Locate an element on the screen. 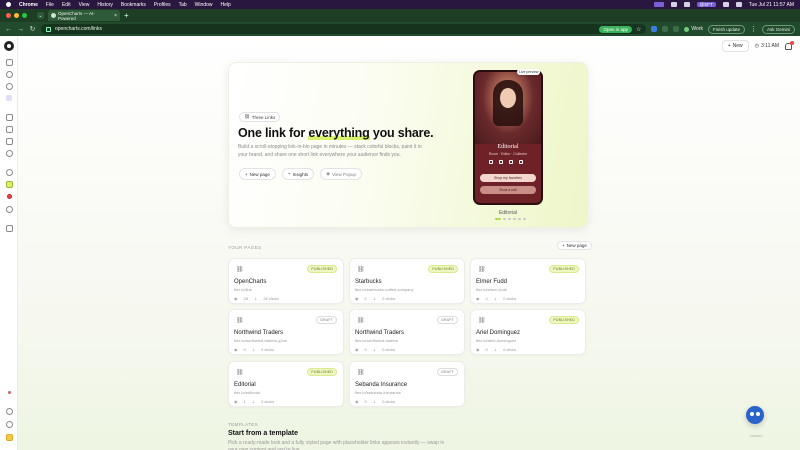 The height and width of the screenshot is (450, 800). new-button: + New is located at coordinates (735, 46).